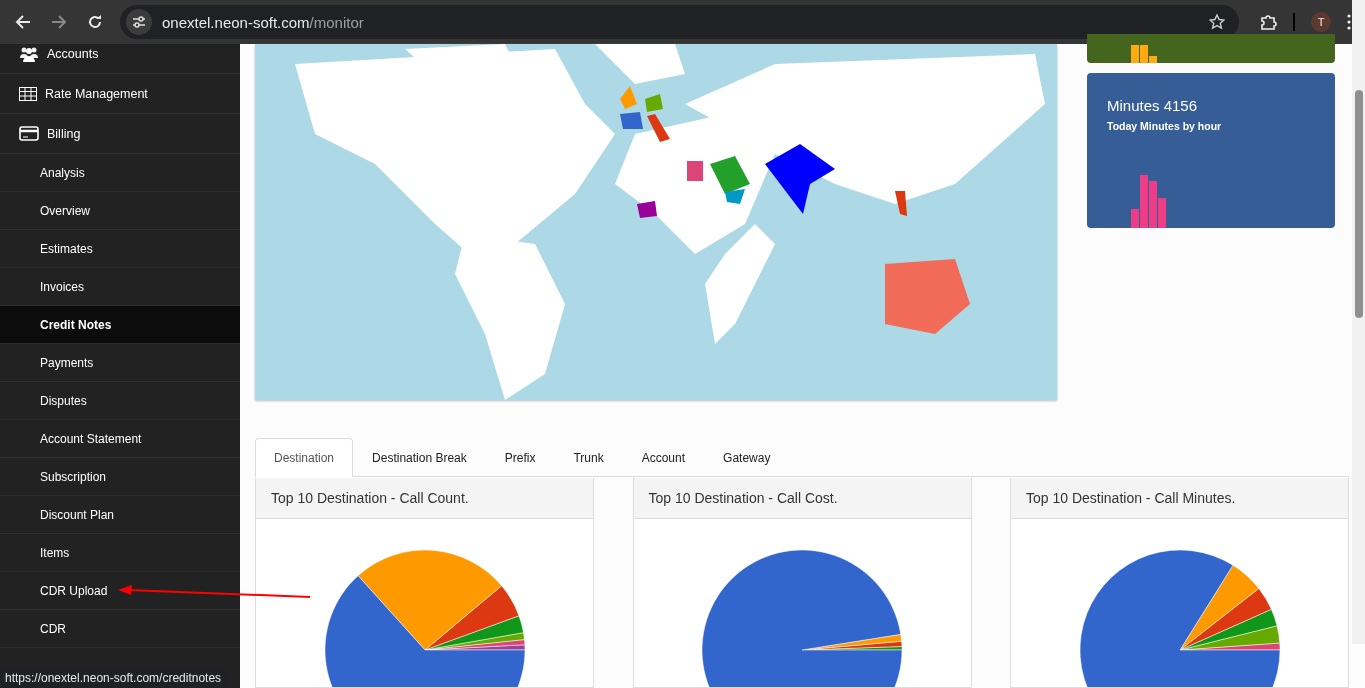  Describe the element at coordinates (120, 363) in the screenshot. I see `sidebar-item: Payments` at that location.